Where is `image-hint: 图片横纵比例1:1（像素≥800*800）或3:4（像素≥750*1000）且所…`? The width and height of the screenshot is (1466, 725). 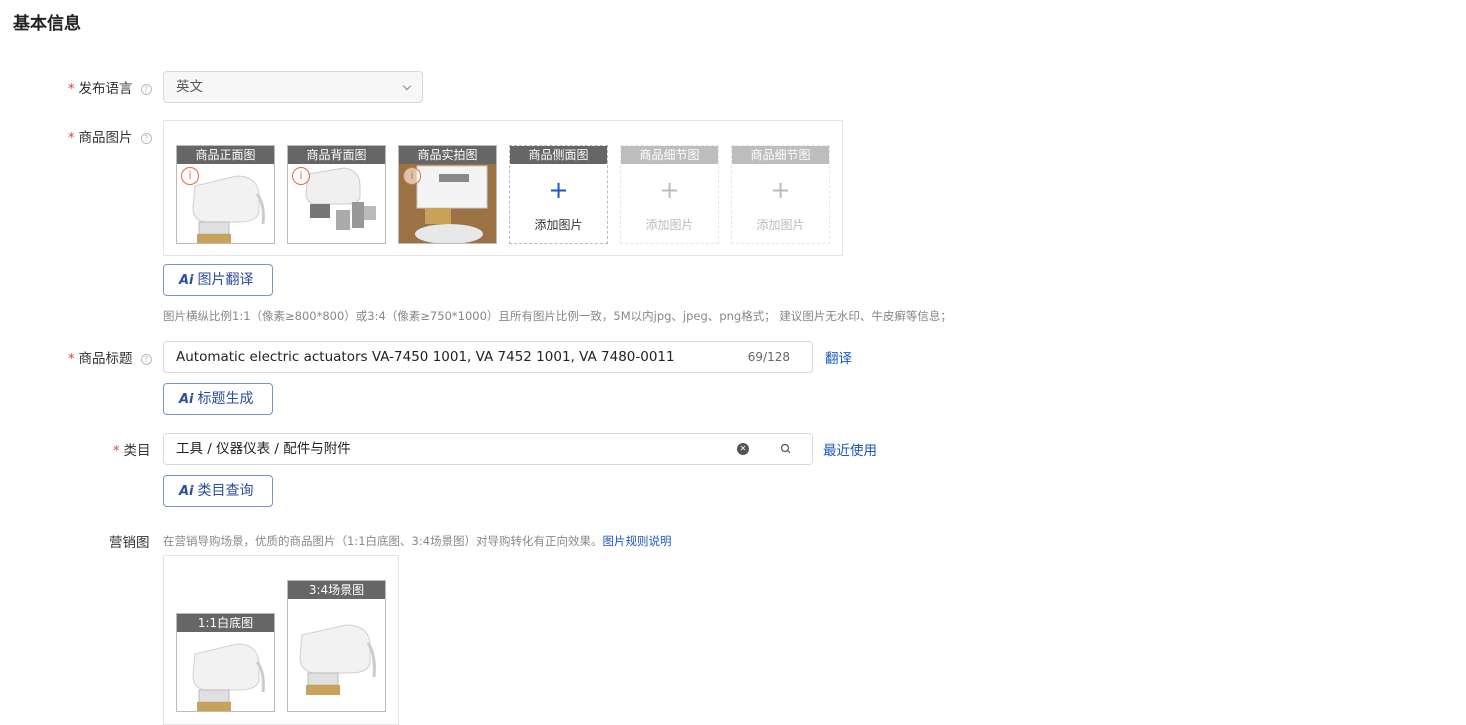 image-hint: 图片横纵比例1:1（像素≥800*800）或3:4（像素≥750*1000）且所… is located at coordinates (557, 316).